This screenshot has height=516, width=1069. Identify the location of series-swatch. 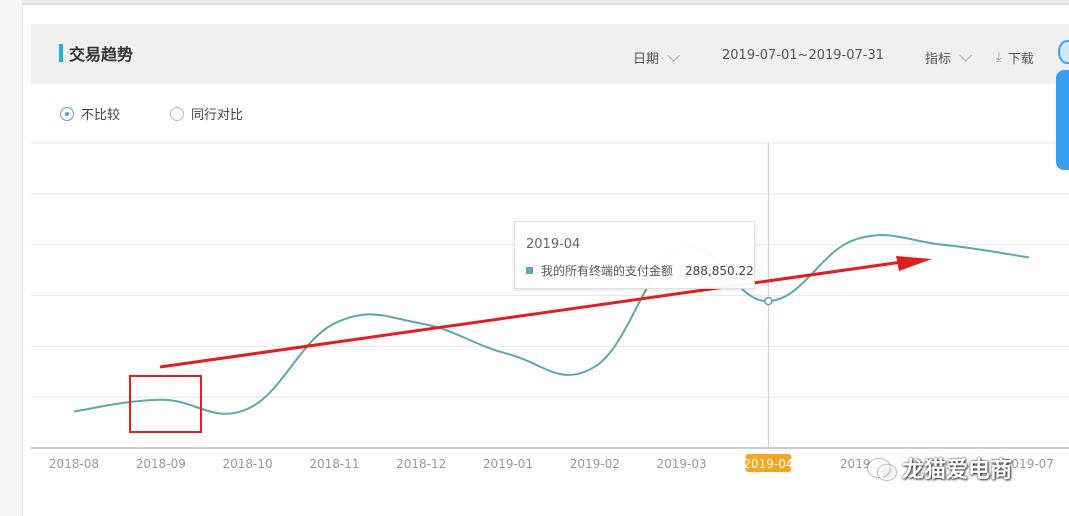
(529, 270).